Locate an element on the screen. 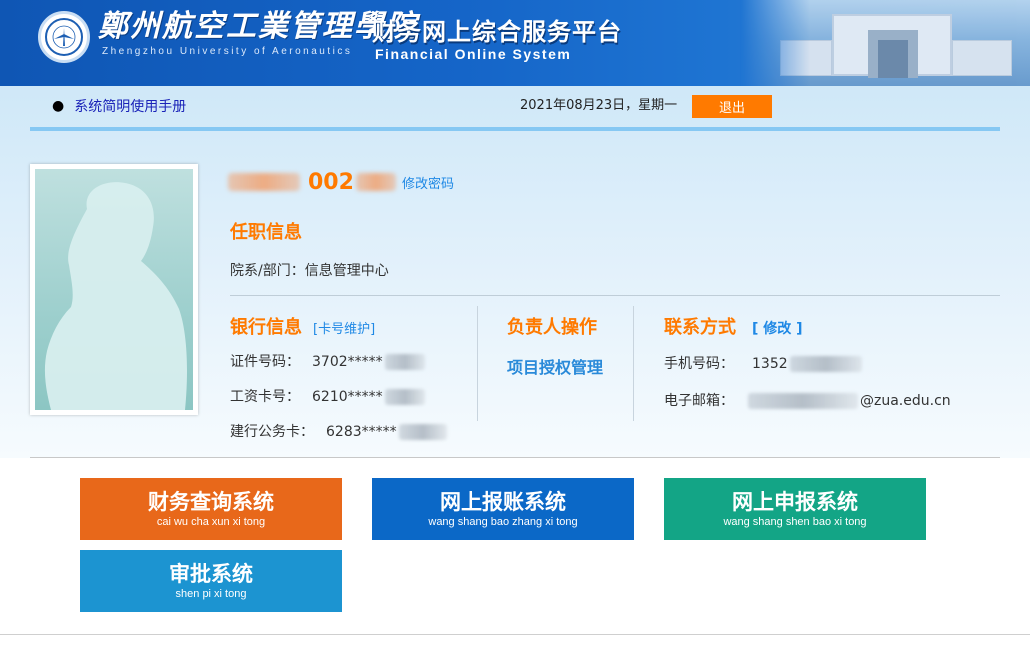 The height and width of the screenshot is (645, 1030). user-name-row: 002 修改密码 is located at coordinates (341, 182).